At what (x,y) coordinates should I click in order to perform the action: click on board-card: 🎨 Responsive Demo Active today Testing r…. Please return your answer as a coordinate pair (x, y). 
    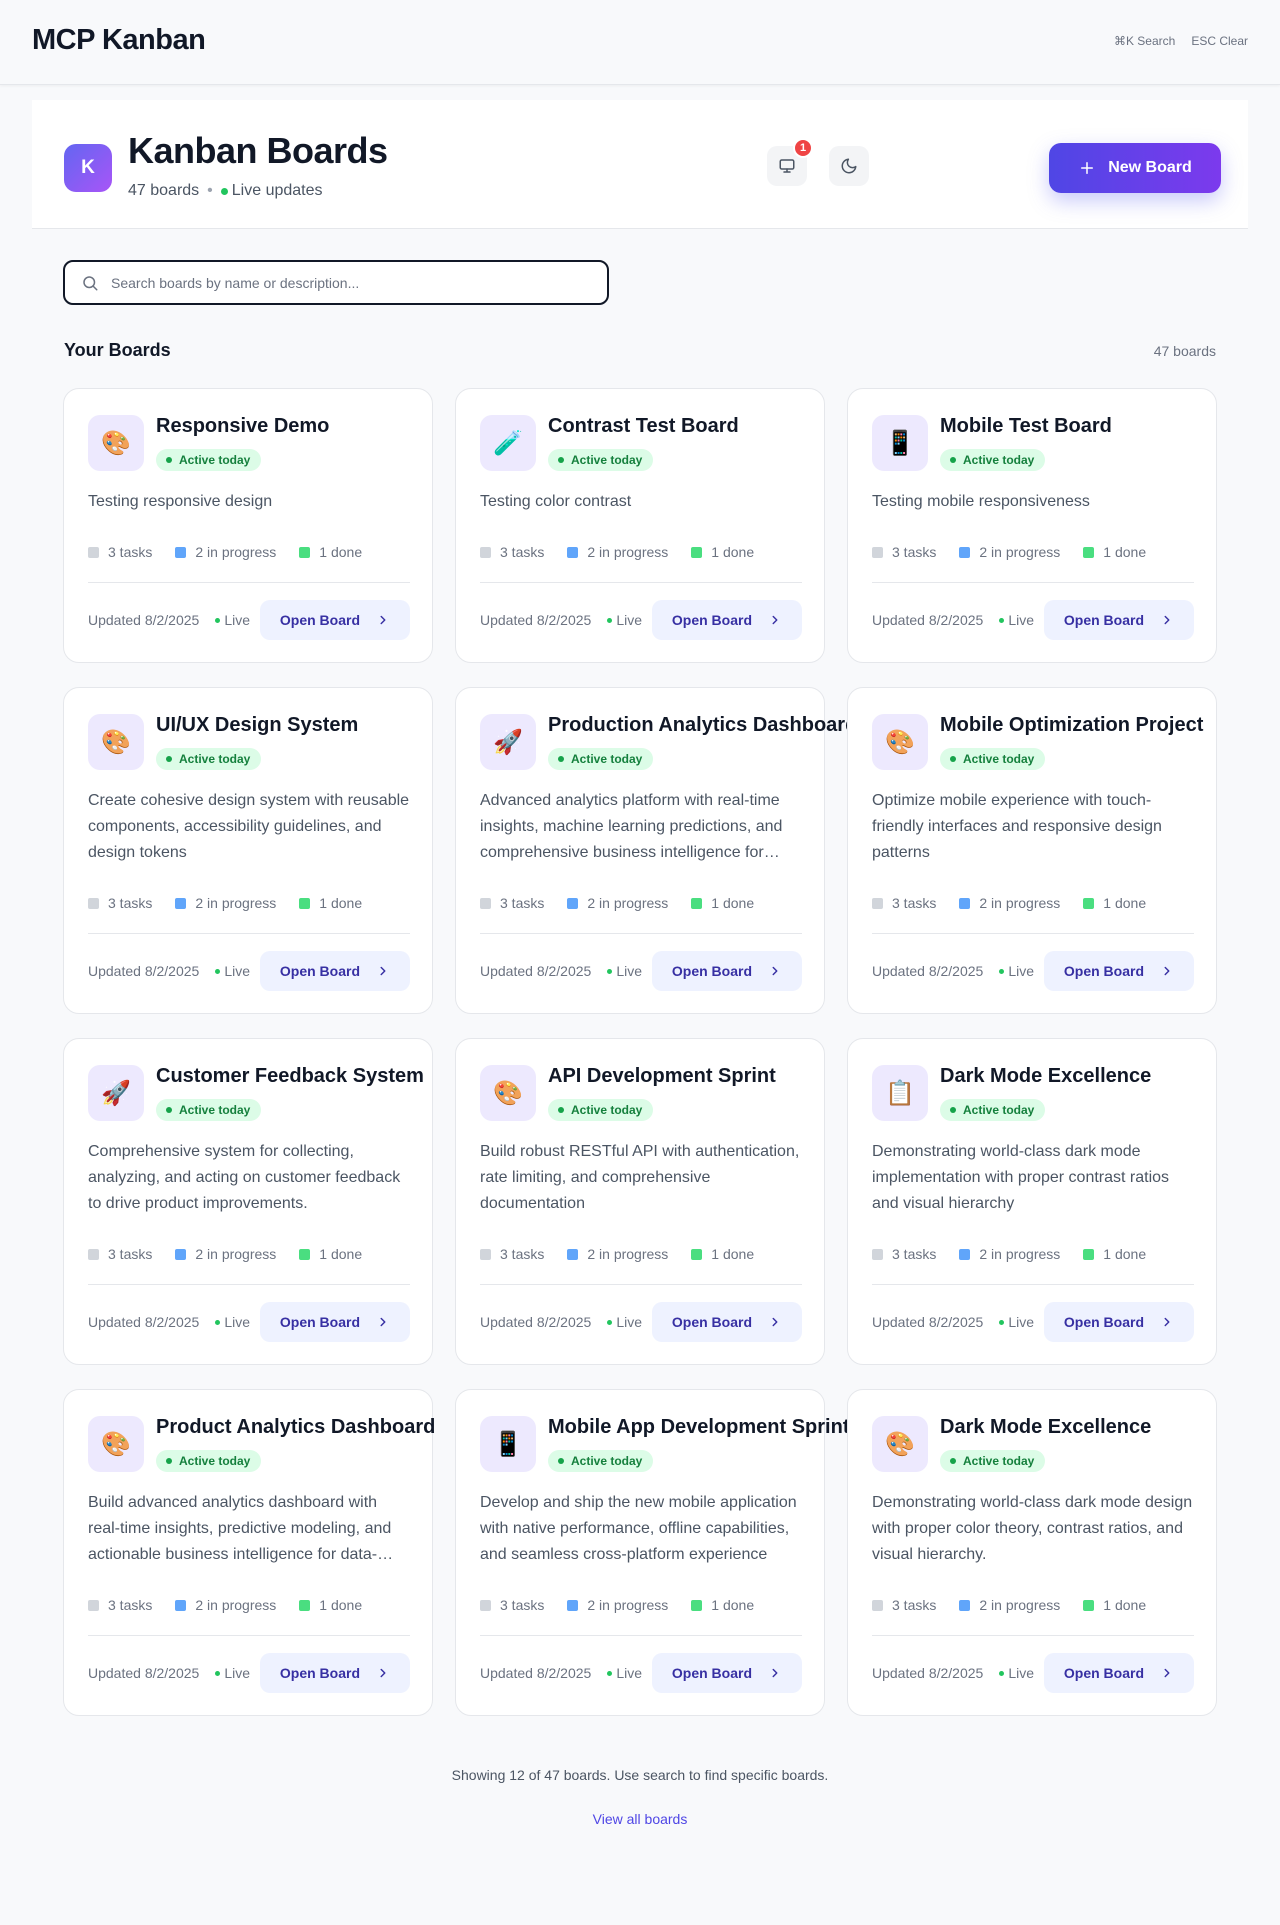
    Looking at the image, I should click on (248, 525).